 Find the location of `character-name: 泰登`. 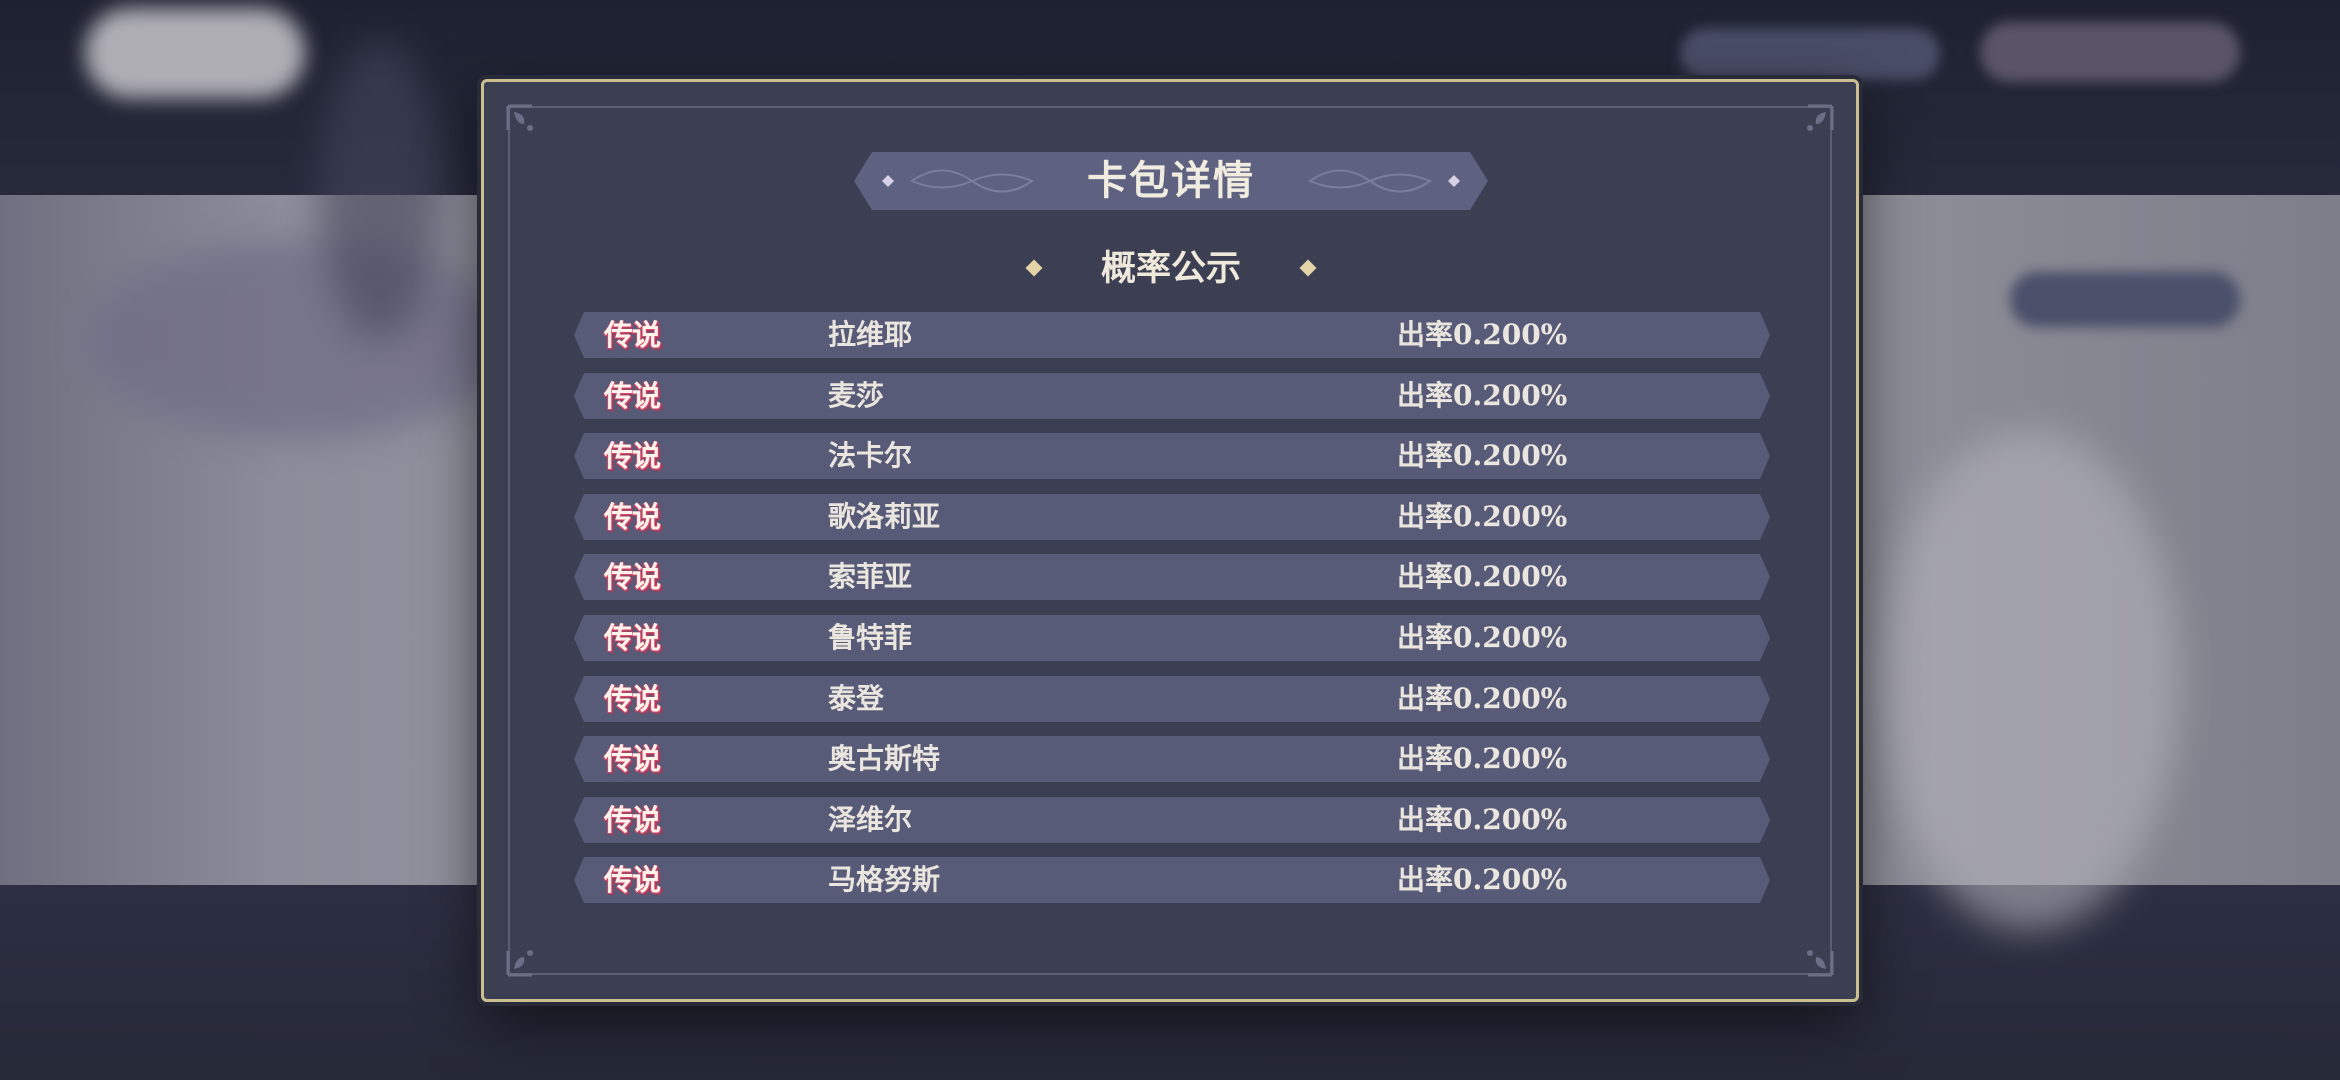

character-name: 泰登 is located at coordinates (856, 698).